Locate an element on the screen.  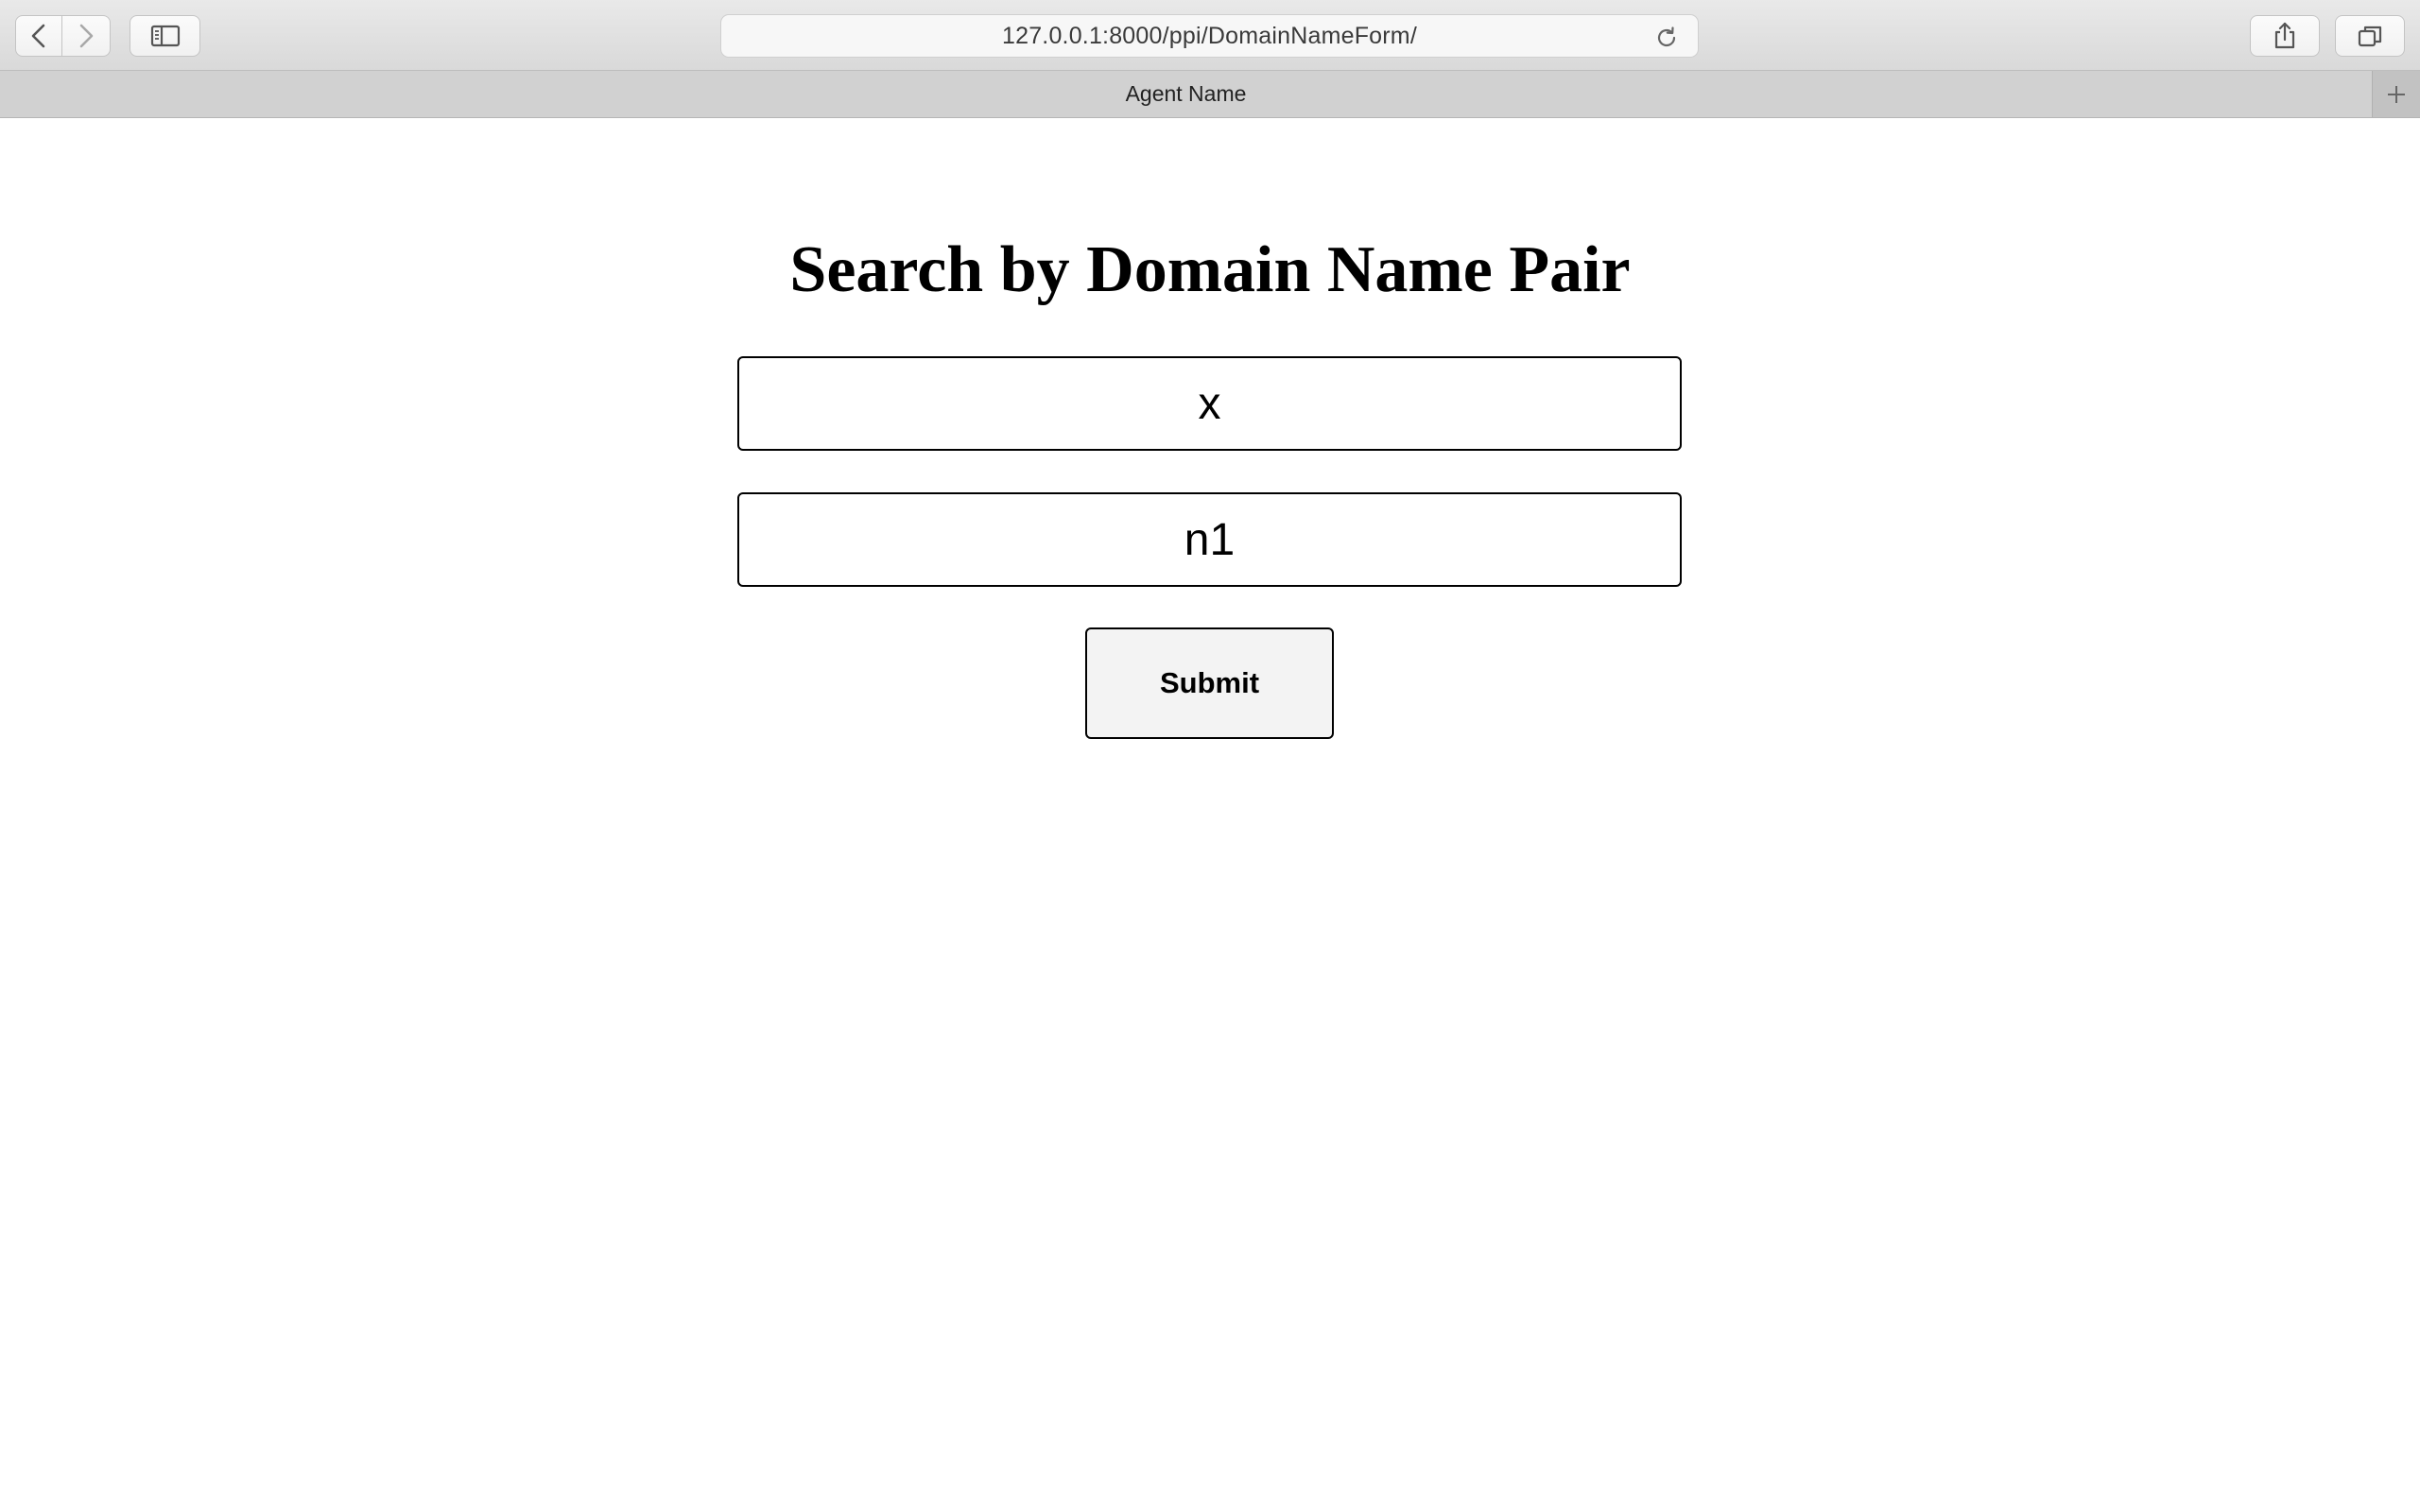
tabs-overview-icon is located at coordinates (2370, 36).